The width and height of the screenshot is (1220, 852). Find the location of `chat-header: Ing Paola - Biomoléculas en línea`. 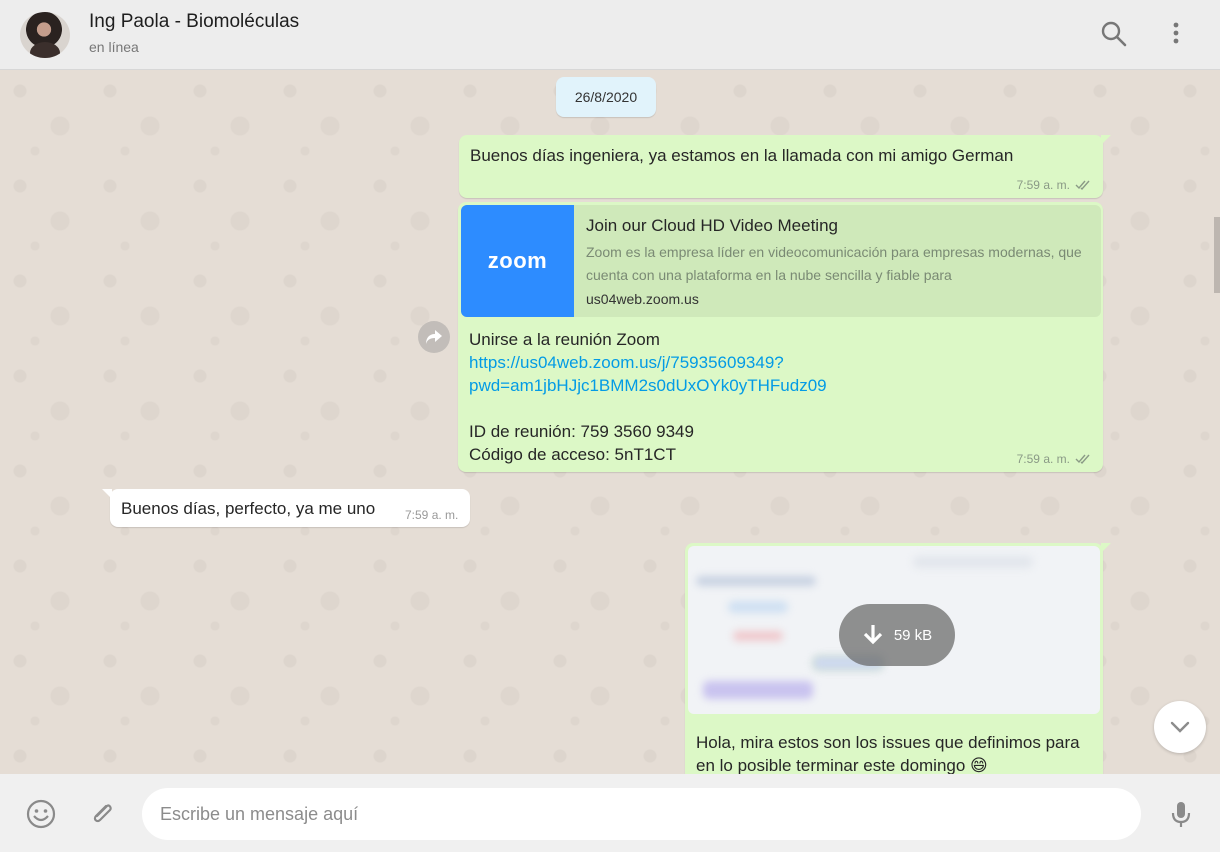

chat-header: Ing Paola - Biomoléculas en línea is located at coordinates (610, 35).